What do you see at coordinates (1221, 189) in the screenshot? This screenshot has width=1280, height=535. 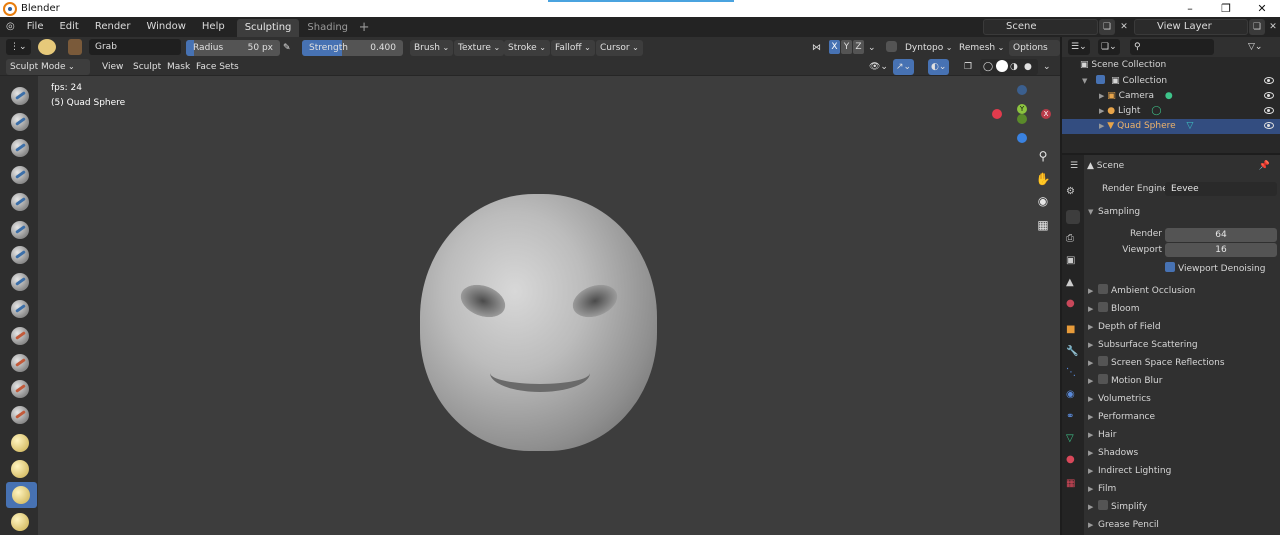 I see `render-engine-select: Eevee` at bounding box center [1221, 189].